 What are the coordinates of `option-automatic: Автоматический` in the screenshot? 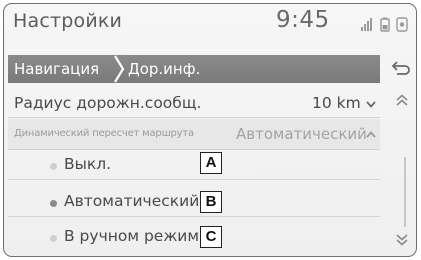 It's located at (194, 202).